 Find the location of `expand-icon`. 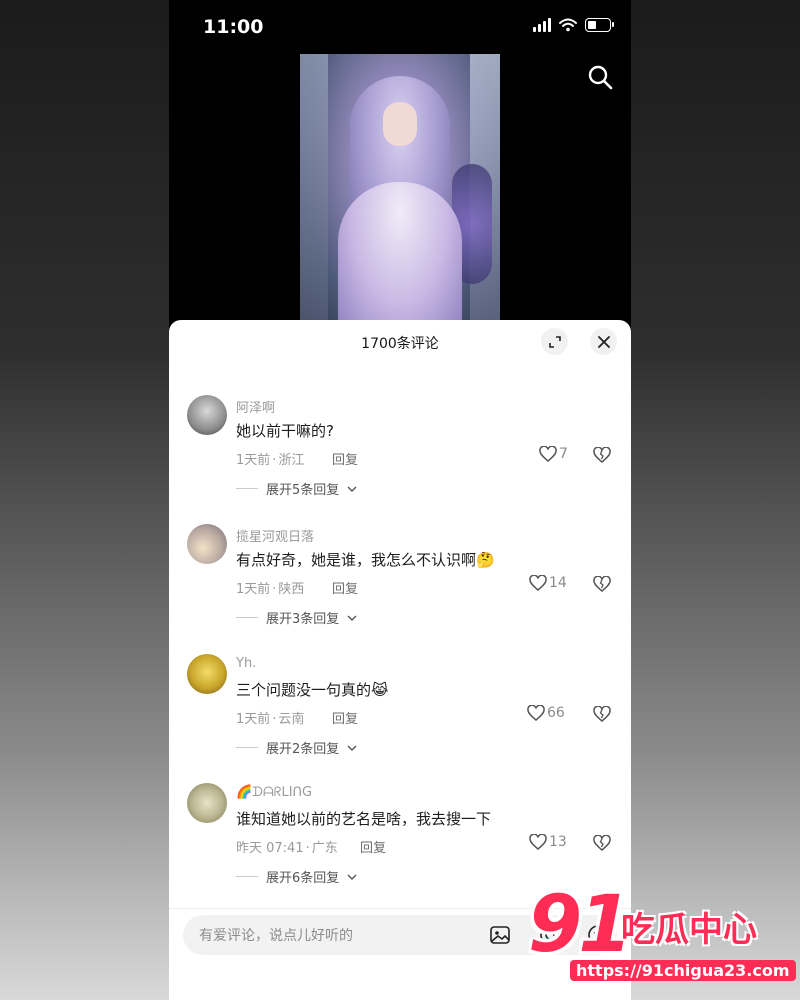

expand-icon is located at coordinates (554, 341).